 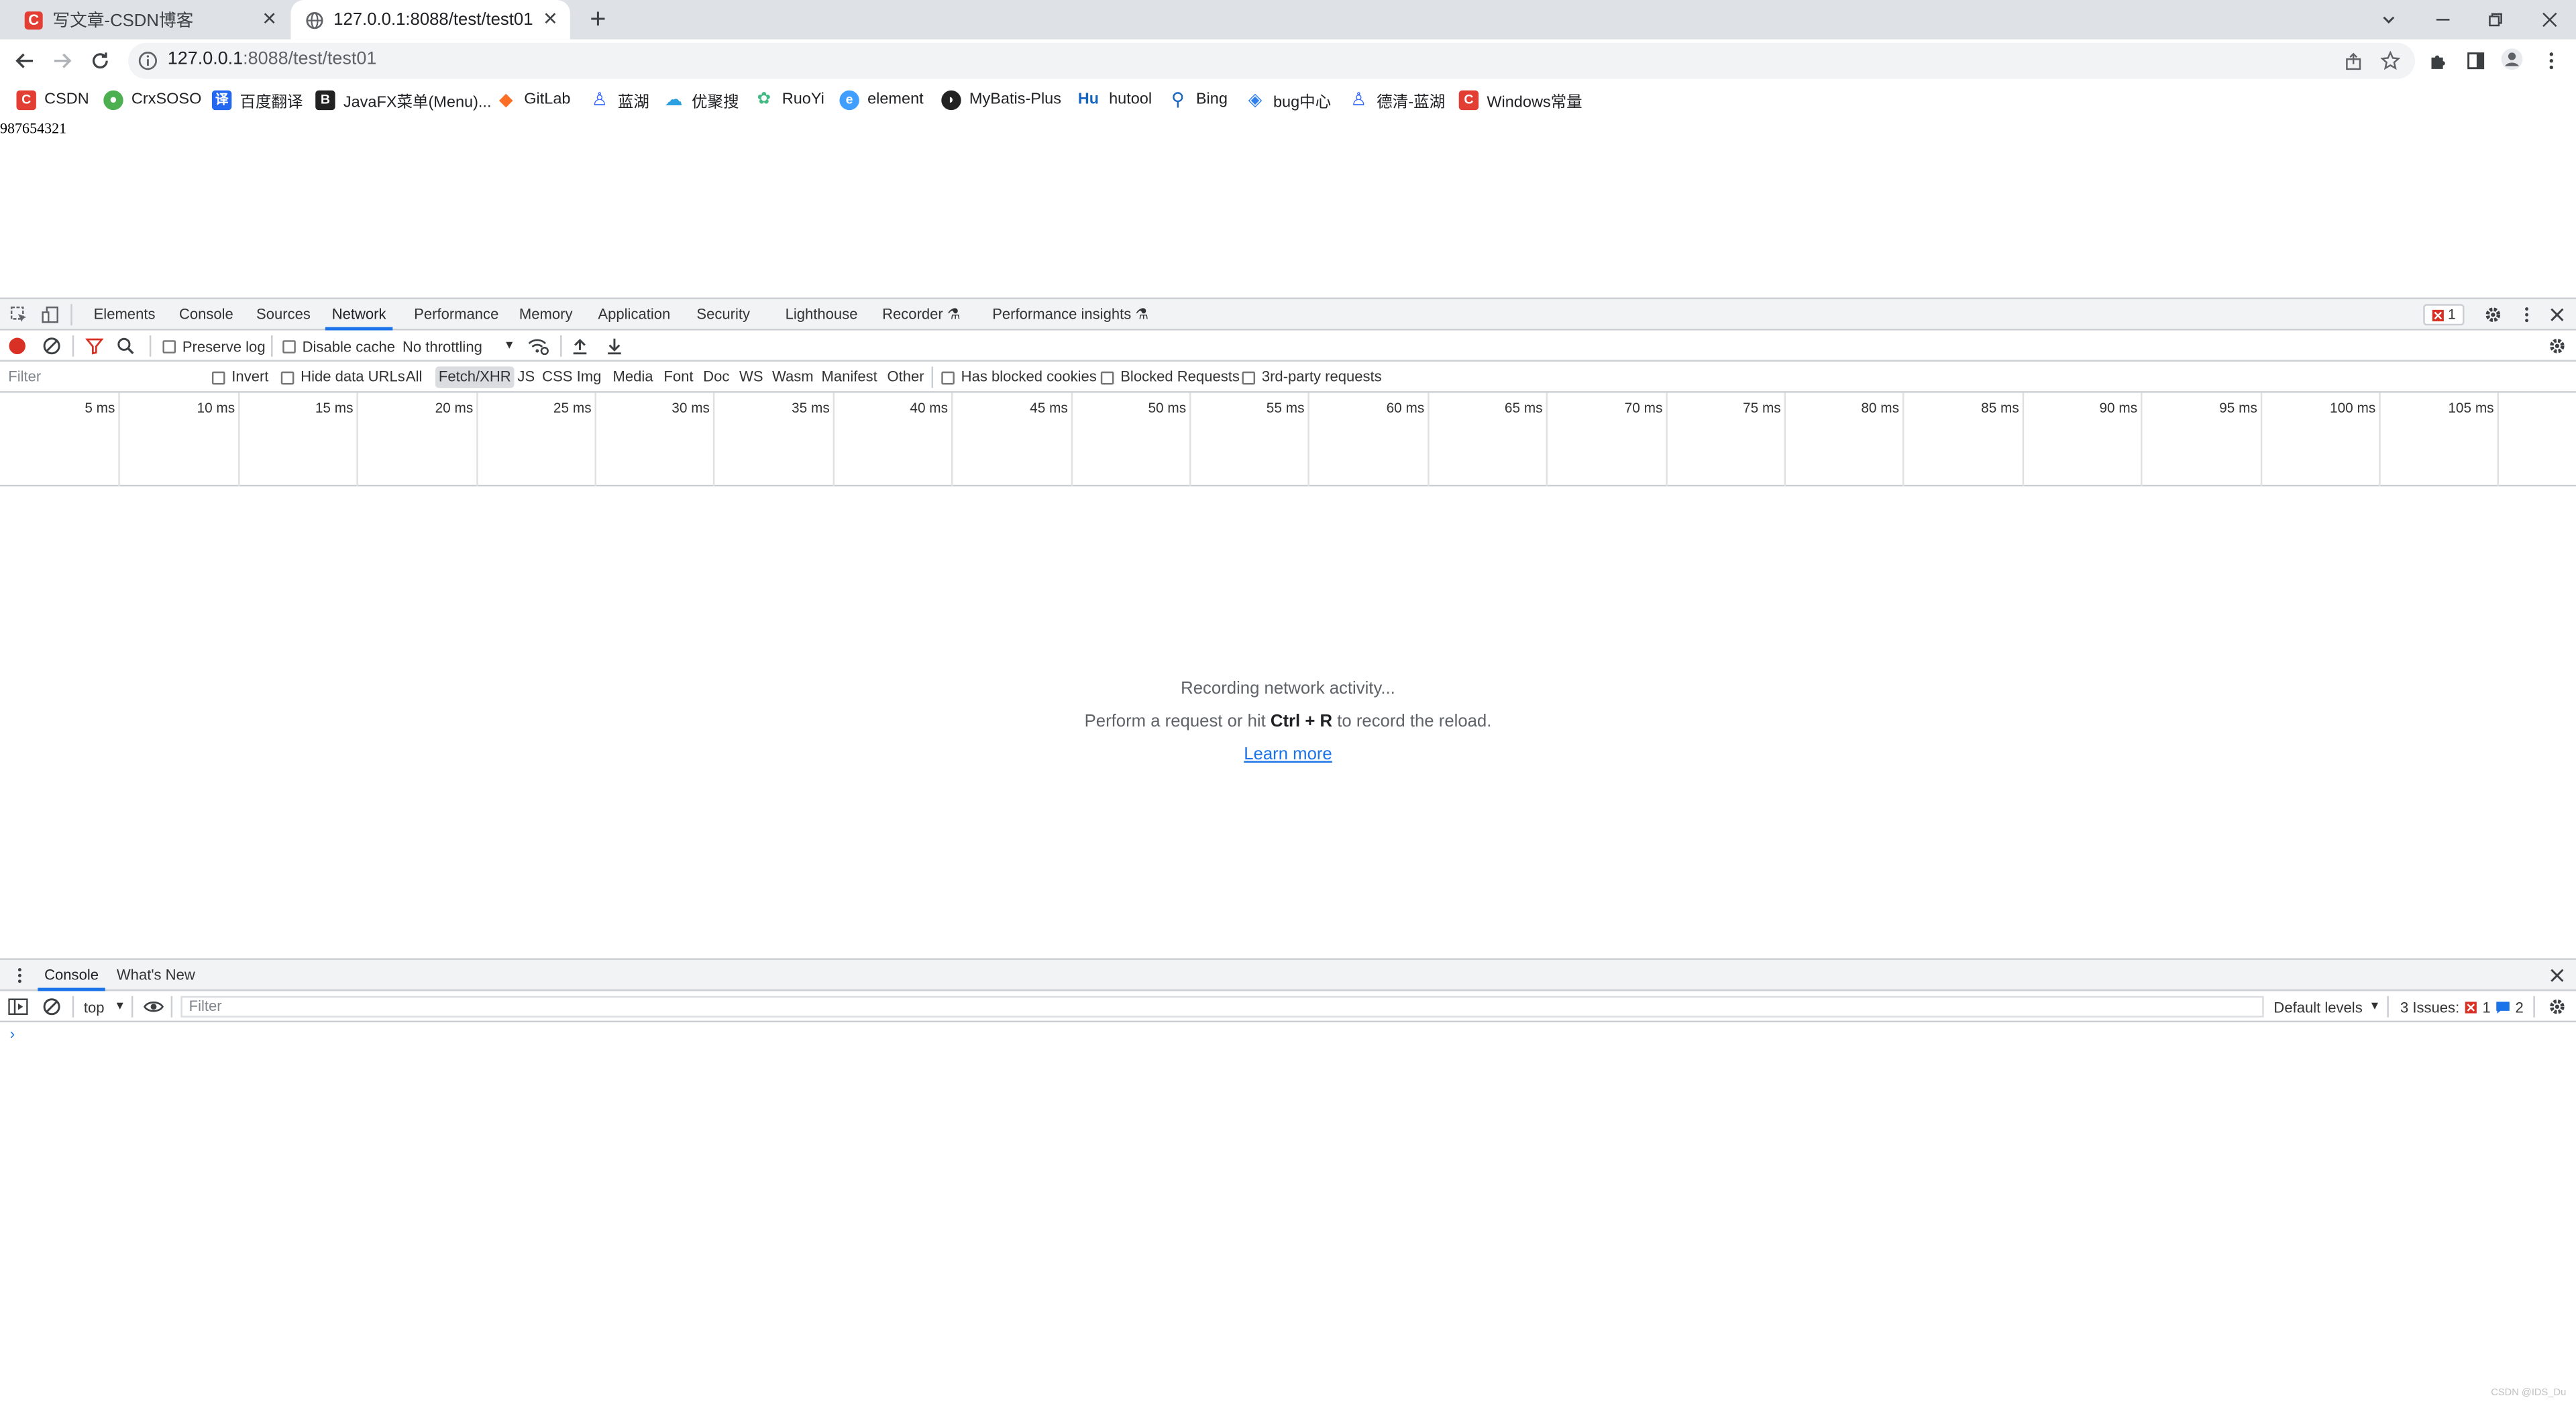 What do you see at coordinates (619, 99) in the screenshot?
I see `bookmark-item: ♙ 蓝湖` at bounding box center [619, 99].